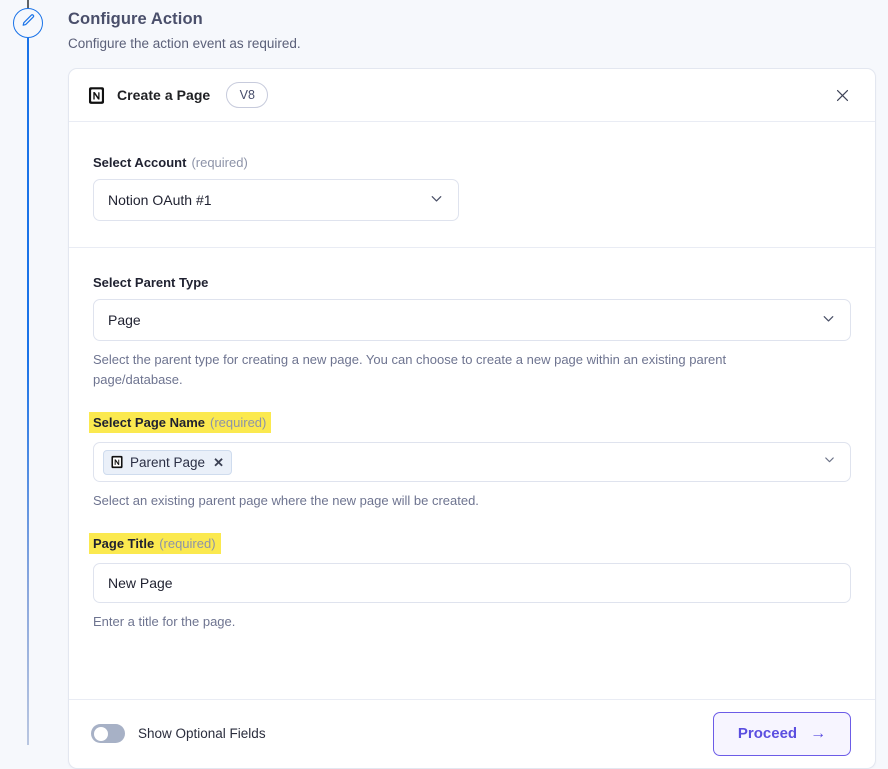 Image resolution: width=888 pixels, height=769 pixels. I want to click on card-header: Create a Page V8, so click(472, 95).